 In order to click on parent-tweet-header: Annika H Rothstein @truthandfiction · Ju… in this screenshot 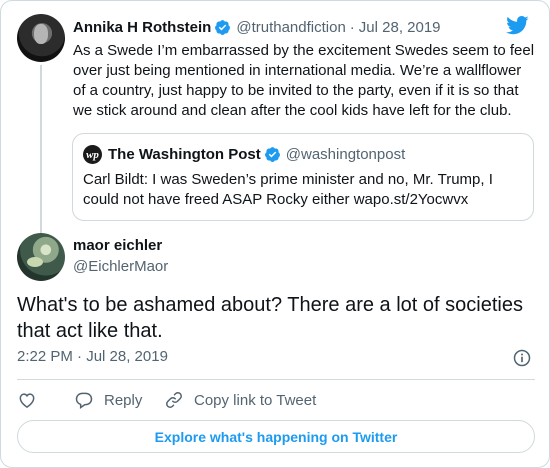, I will do `click(257, 27)`.